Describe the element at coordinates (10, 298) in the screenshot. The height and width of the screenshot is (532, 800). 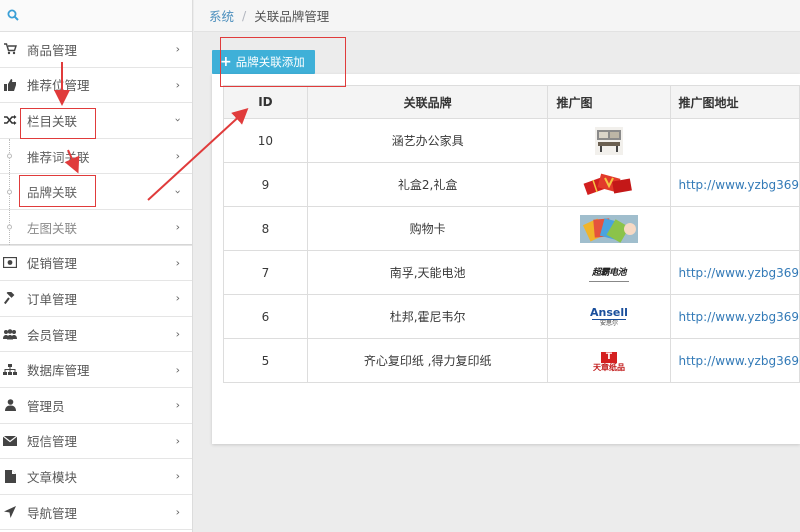
I see `gavel-icon` at that location.